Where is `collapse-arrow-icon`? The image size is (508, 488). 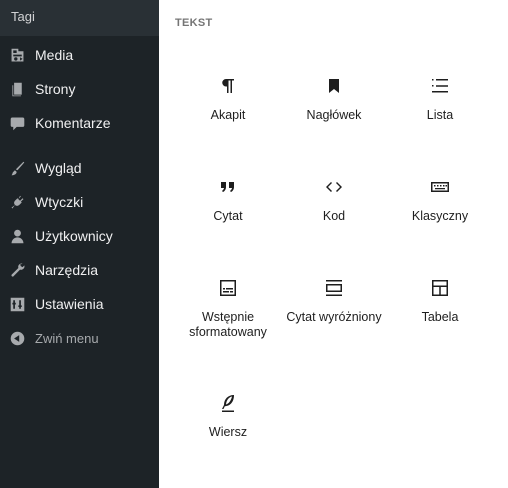 collapse-arrow-icon is located at coordinates (17, 338).